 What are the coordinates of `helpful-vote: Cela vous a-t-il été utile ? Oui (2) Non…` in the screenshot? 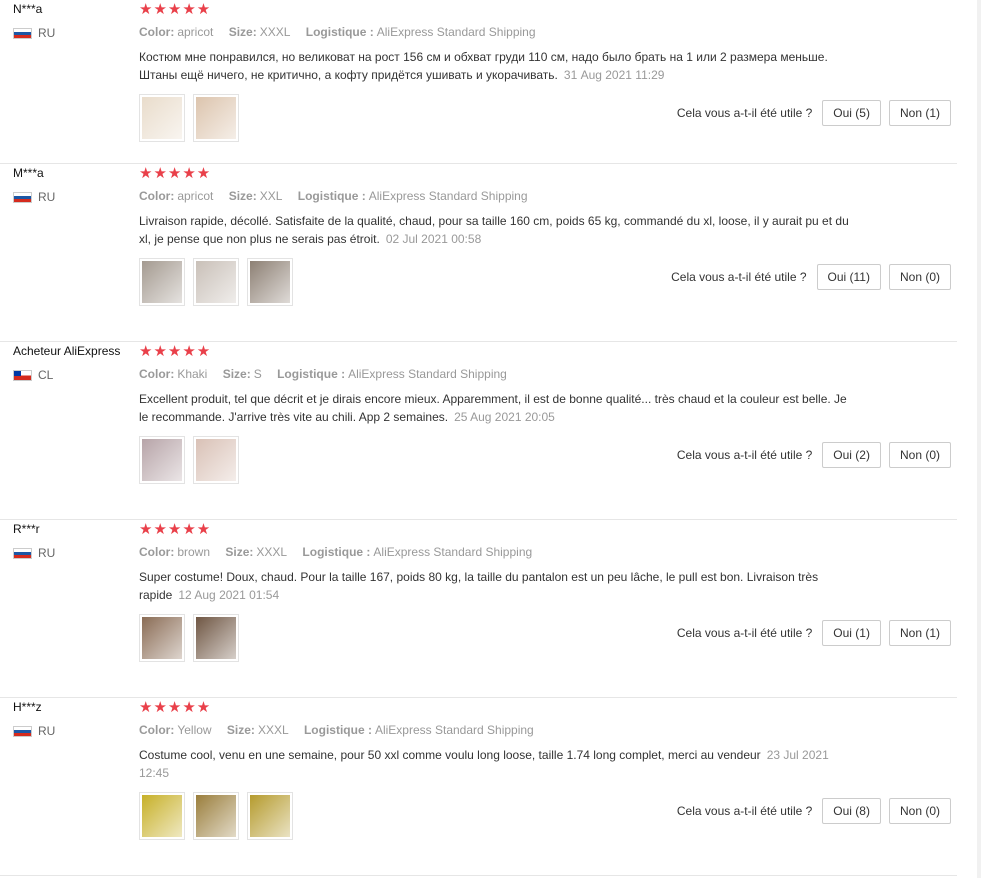 It's located at (814, 455).